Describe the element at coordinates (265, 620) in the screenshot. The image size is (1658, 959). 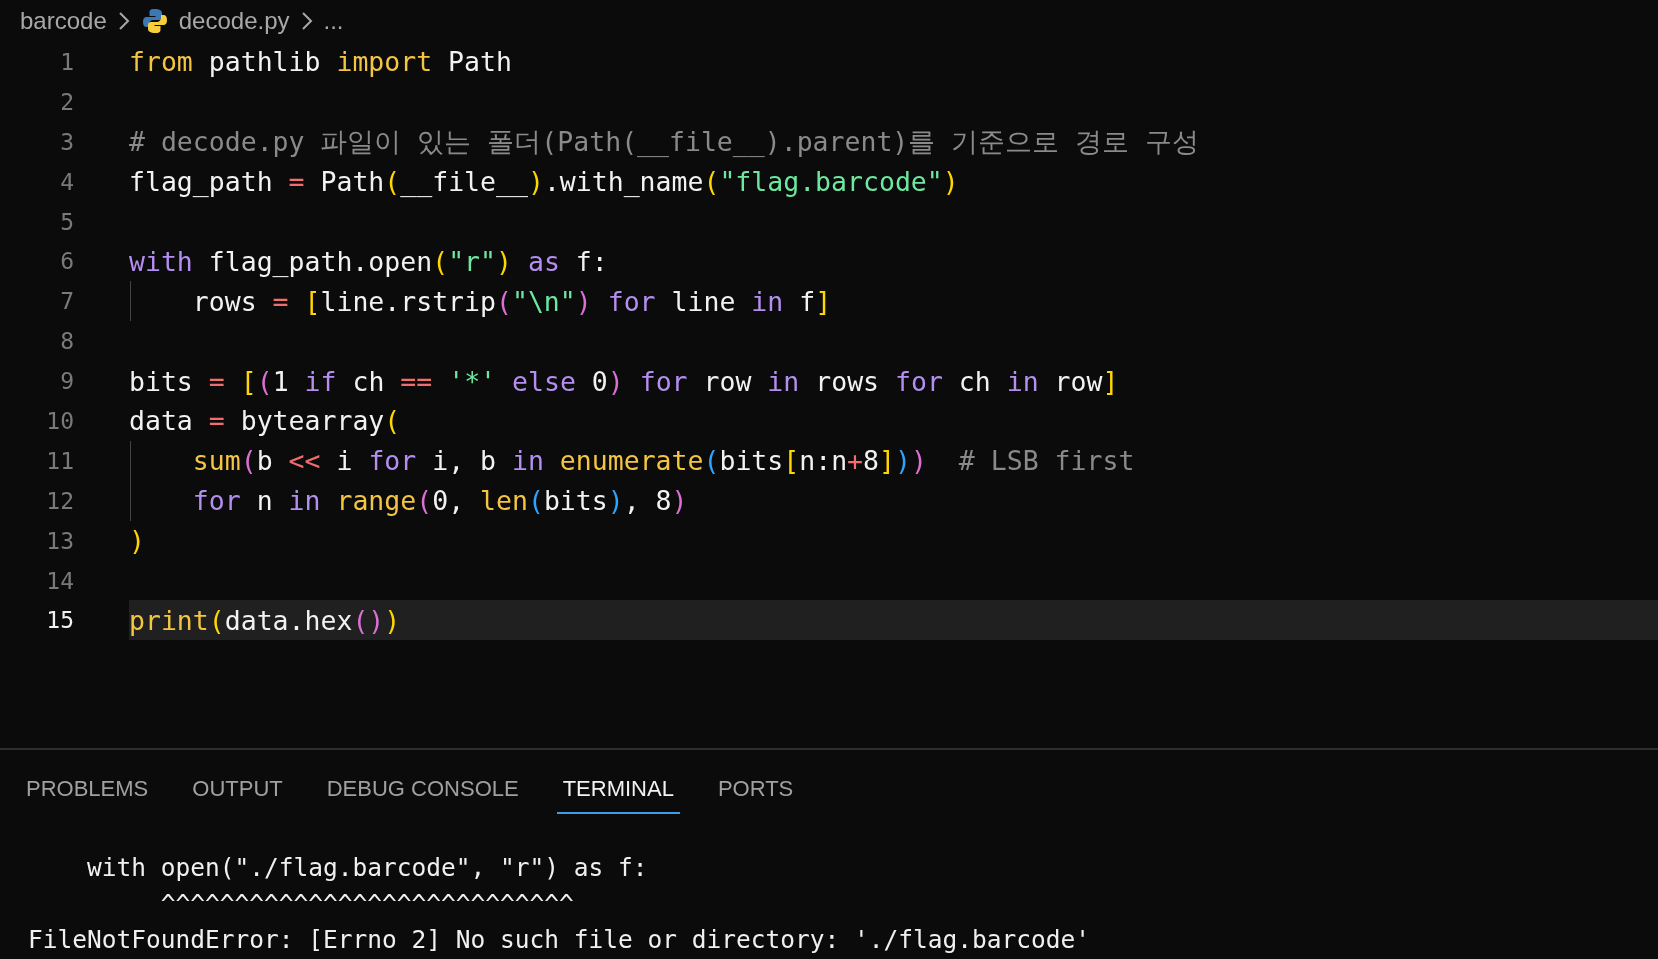
I see `code-line: print(data.hex())` at that location.